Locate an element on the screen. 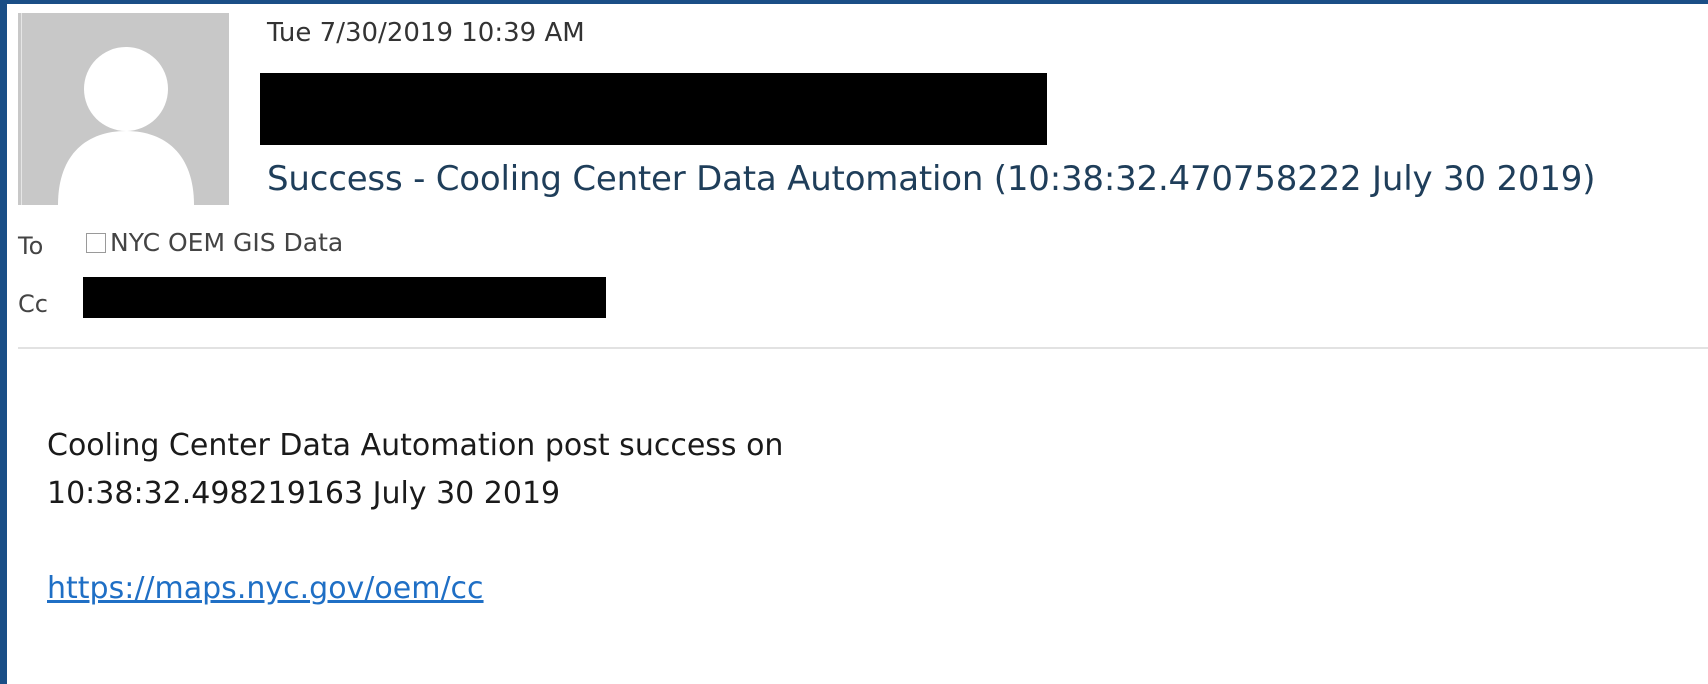  header-divider is located at coordinates (863, 348).